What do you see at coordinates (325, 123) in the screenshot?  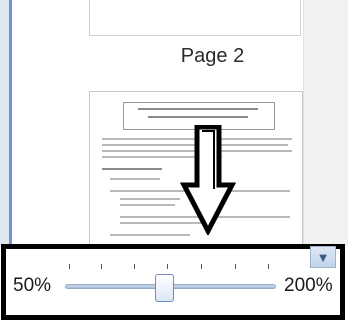 I see `vertical-scrollbar` at bounding box center [325, 123].